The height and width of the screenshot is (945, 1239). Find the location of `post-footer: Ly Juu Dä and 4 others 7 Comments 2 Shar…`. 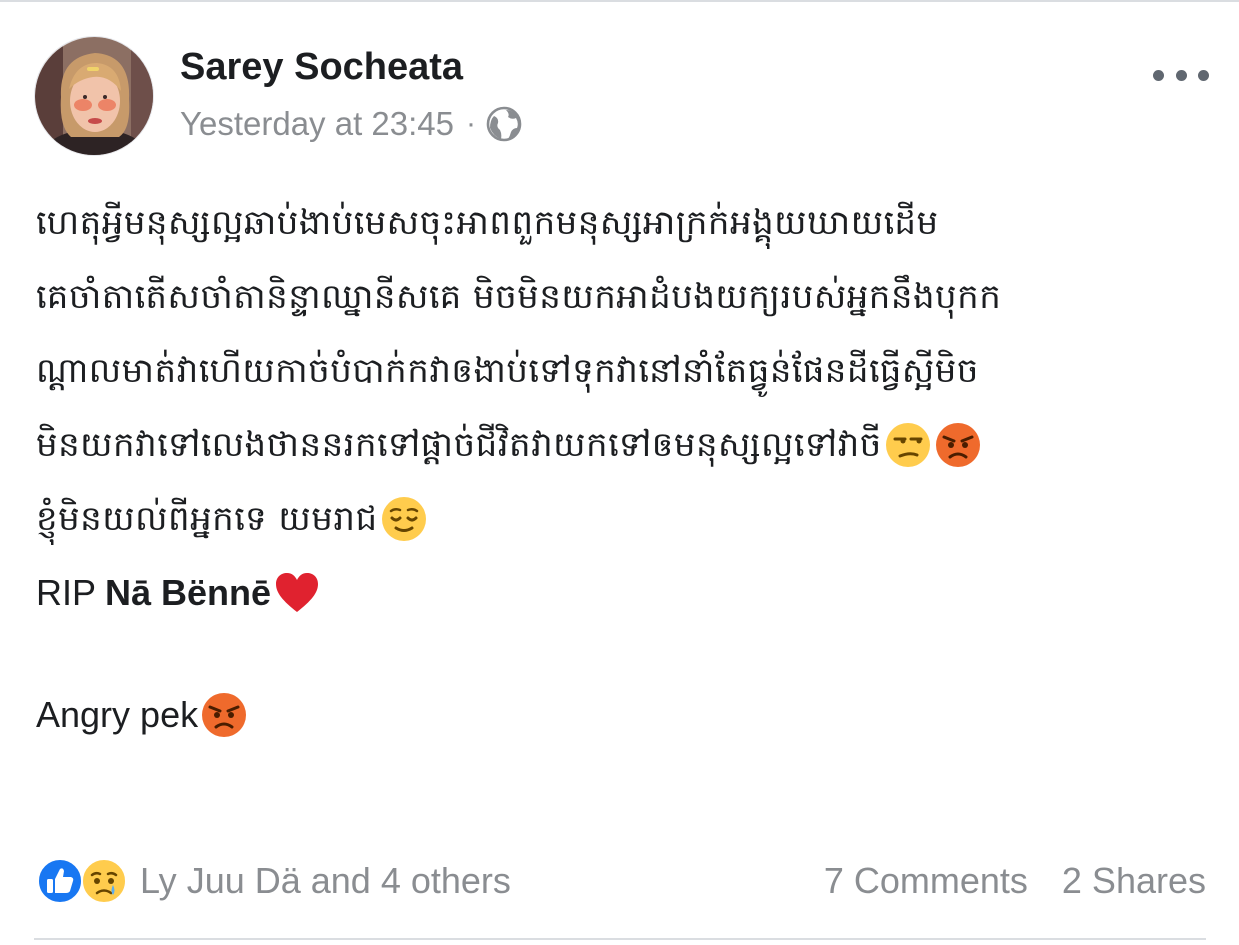

post-footer: Ly Juu Dä and 4 others 7 Comments 2 Shar… is located at coordinates (621, 881).